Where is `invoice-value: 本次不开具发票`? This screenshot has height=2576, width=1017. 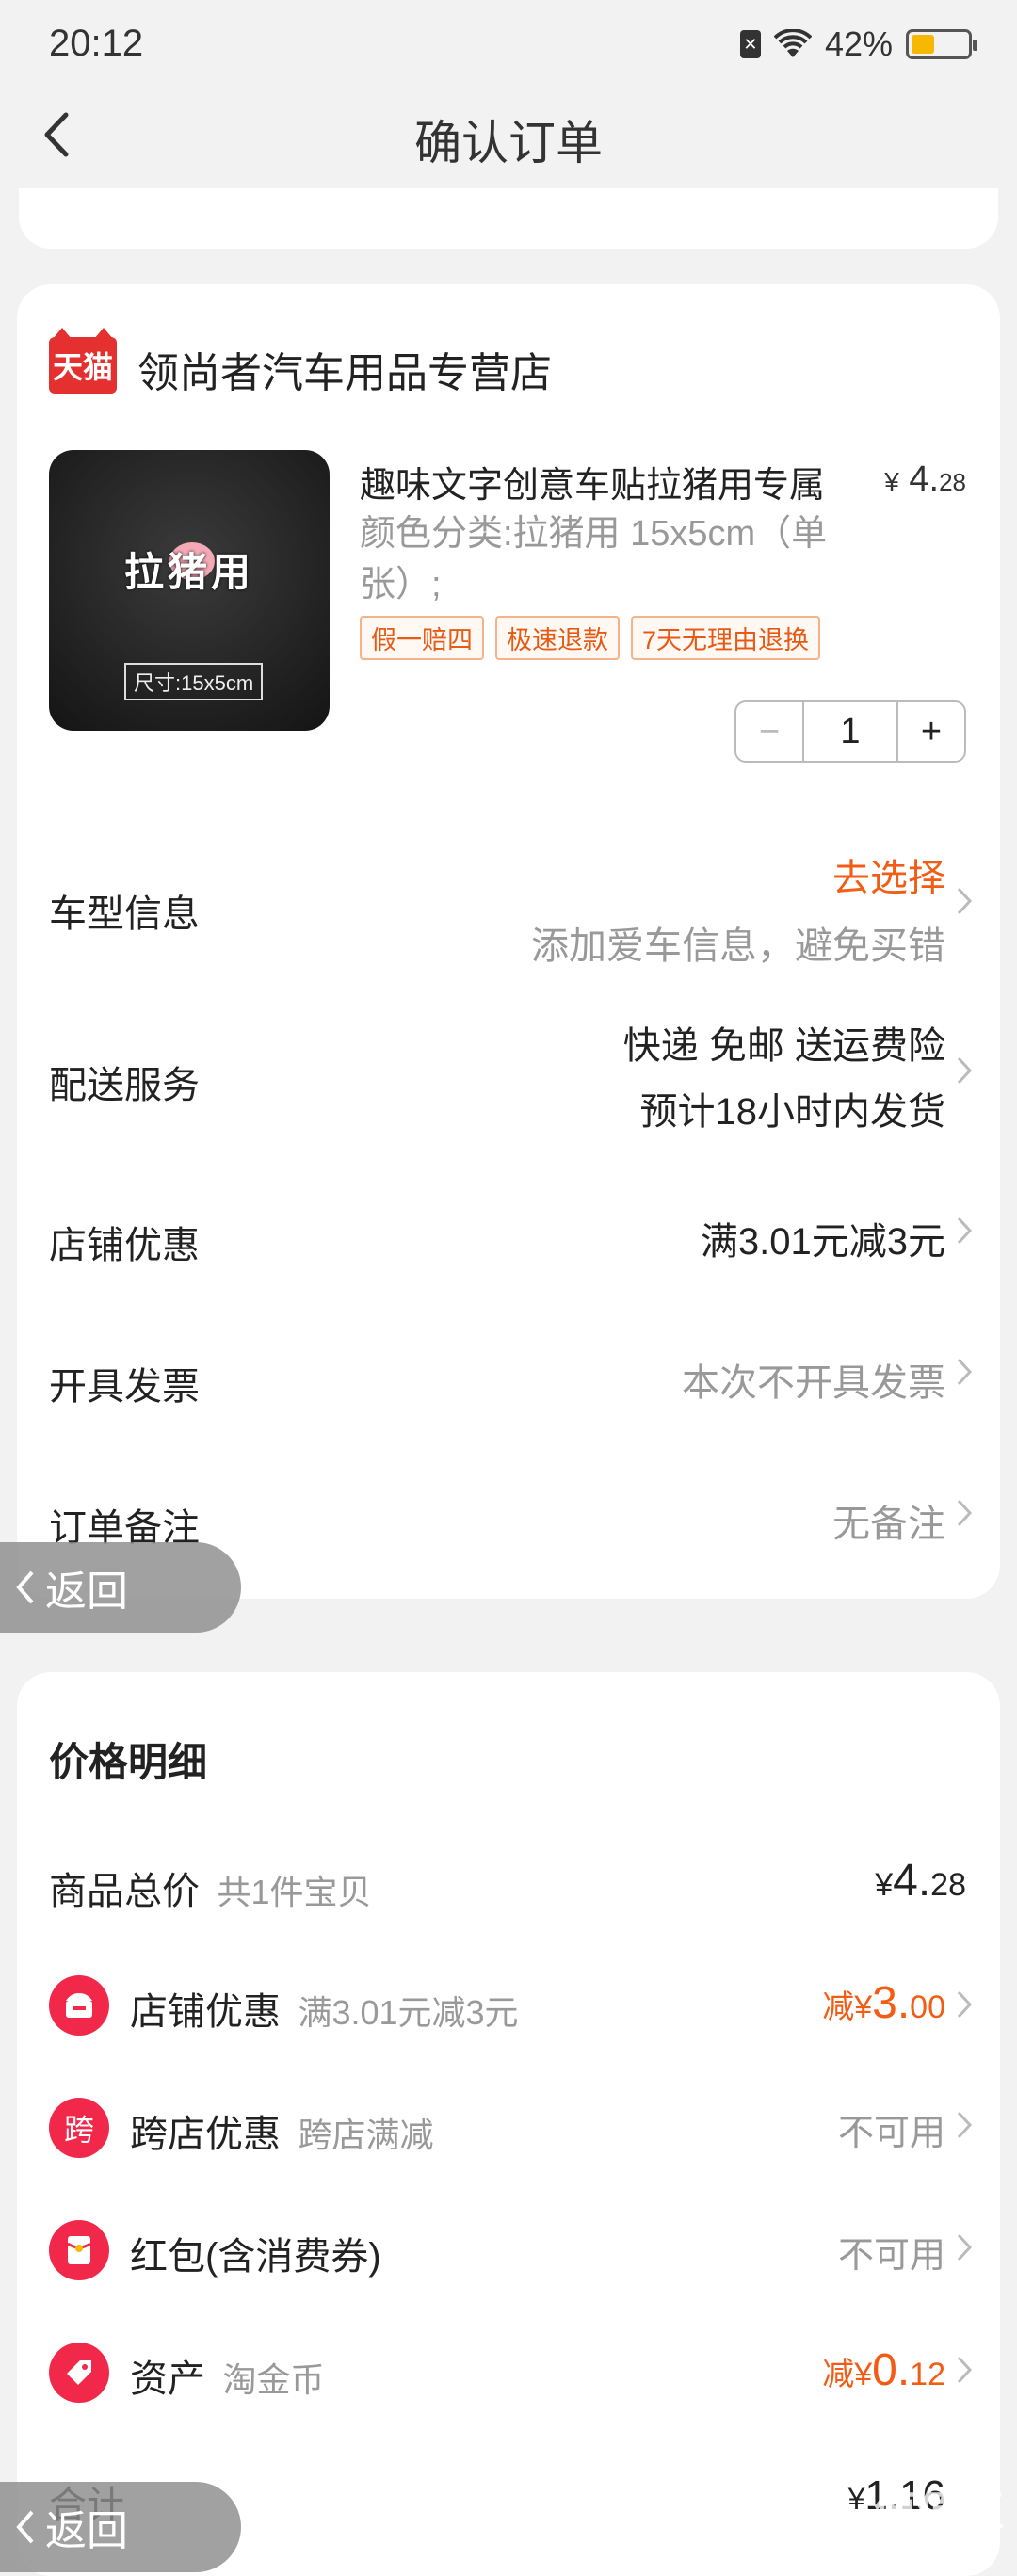
invoice-value: 本次不开具发票 is located at coordinates (814, 1379).